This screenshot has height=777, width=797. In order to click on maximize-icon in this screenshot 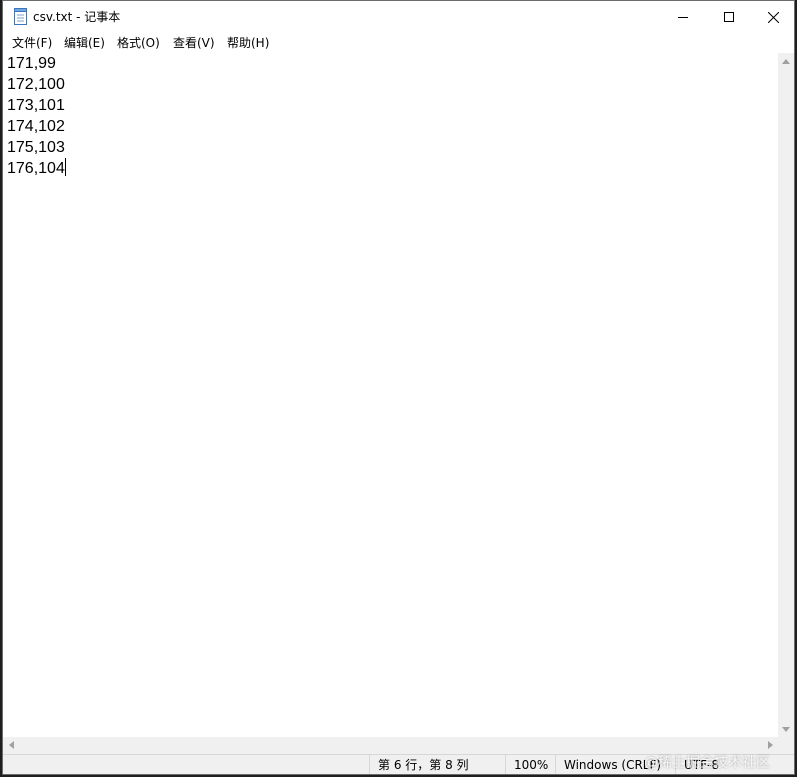, I will do `click(729, 17)`.